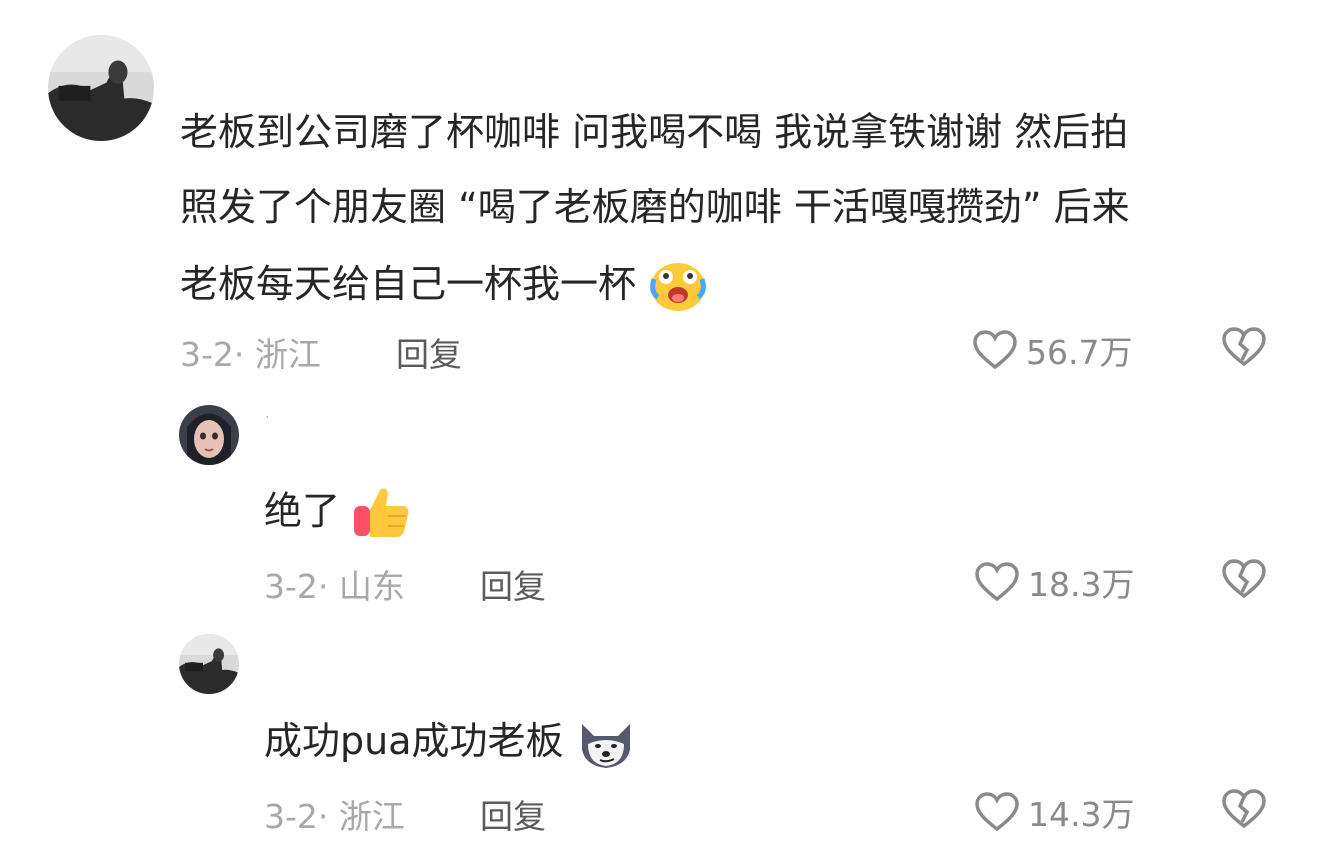 This screenshot has height=849, width=1319. What do you see at coordinates (381, 512) in the screenshot?
I see `thumbs-up-emoji` at bounding box center [381, 512].